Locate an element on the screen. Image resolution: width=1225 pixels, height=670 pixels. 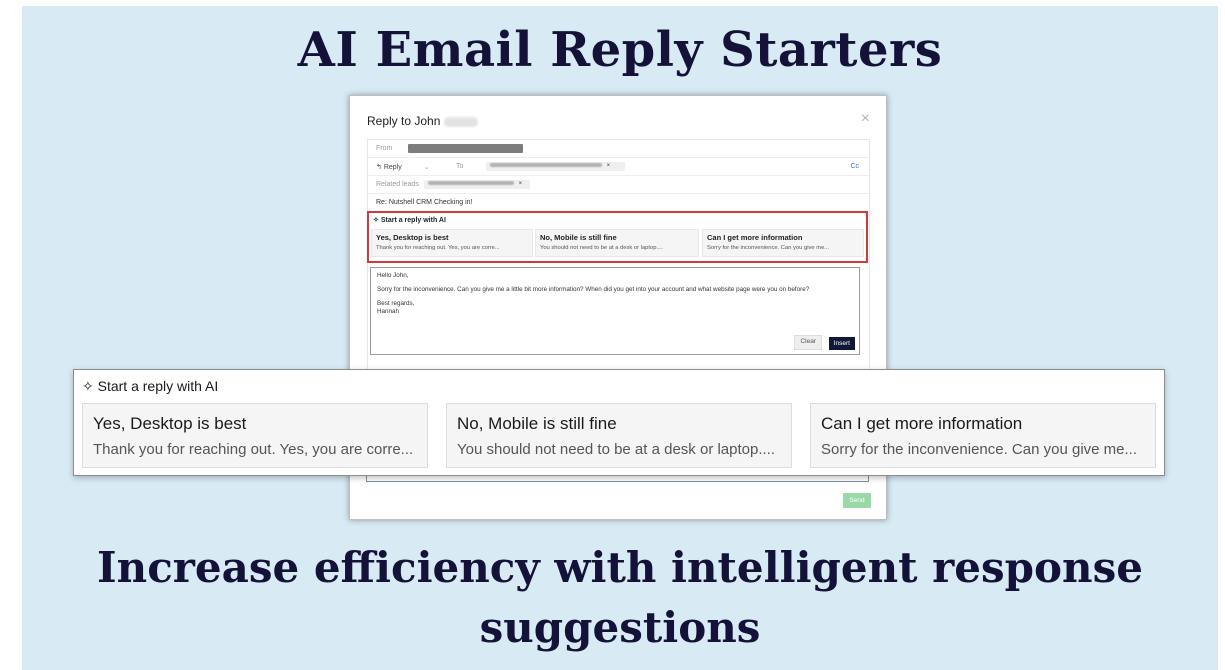
from-row: From is located at coordinates (618, 149).